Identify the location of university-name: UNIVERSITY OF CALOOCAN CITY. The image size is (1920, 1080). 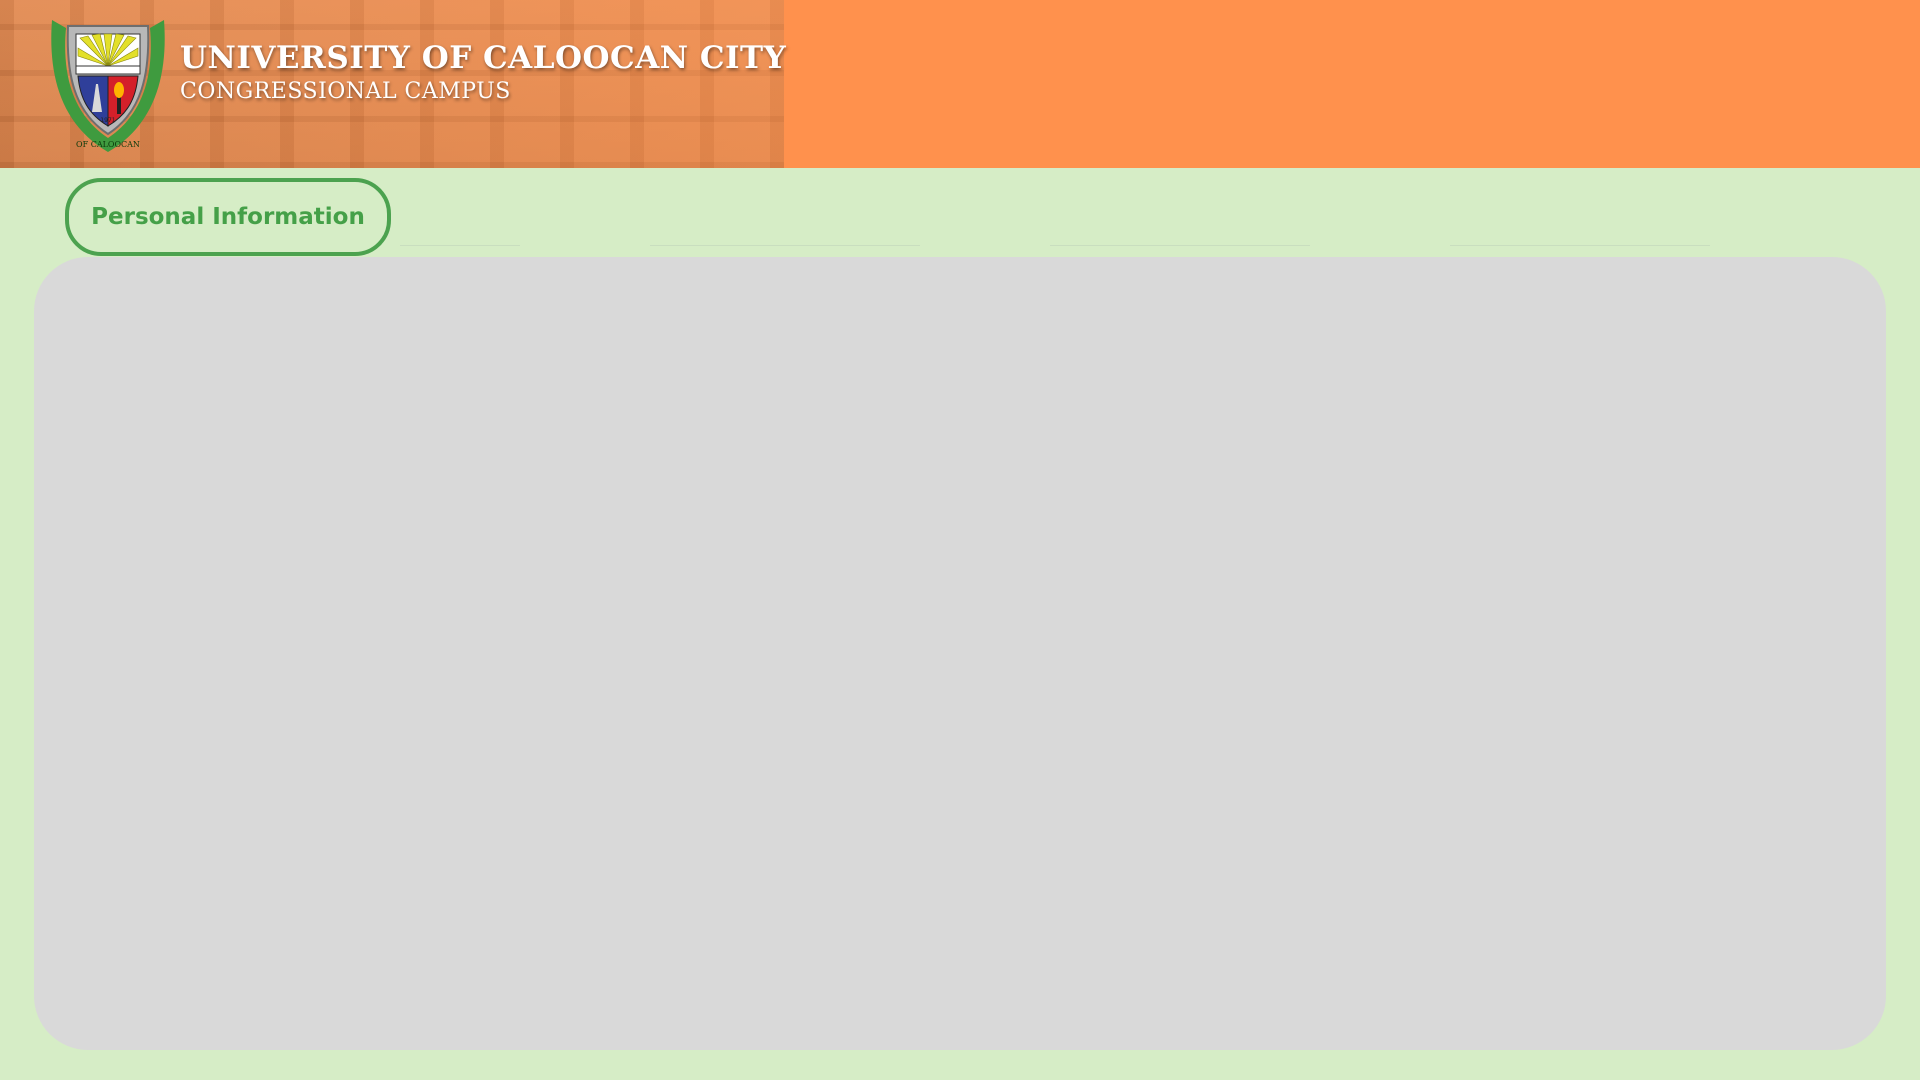
(483, 58).